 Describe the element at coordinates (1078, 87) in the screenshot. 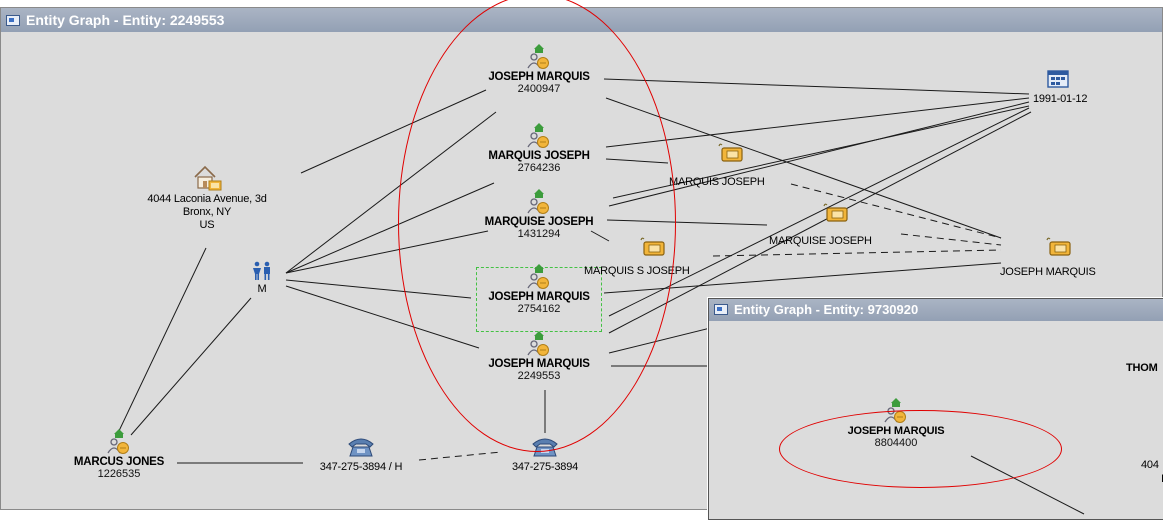

I see `date-node: 1991-01-12` at that location.